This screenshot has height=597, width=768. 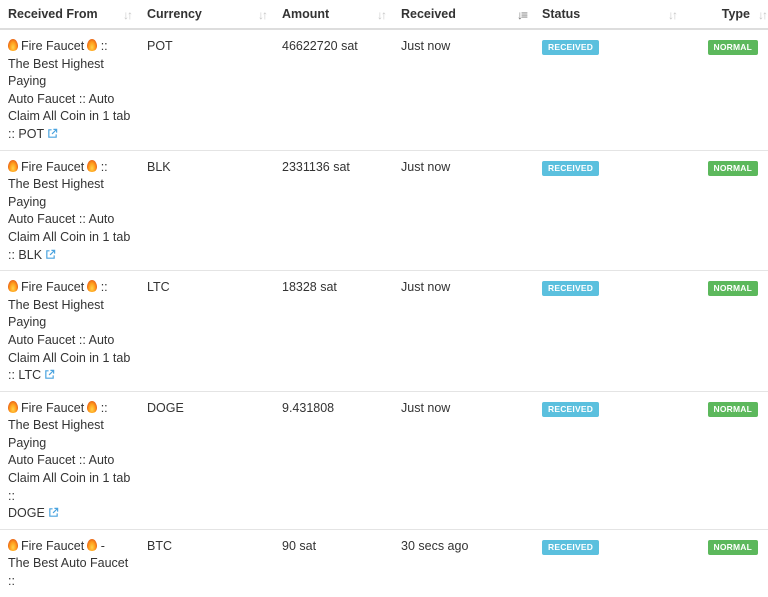 I want to click on sort-desc-icon: ↓≡, so click(x=522, y=15).